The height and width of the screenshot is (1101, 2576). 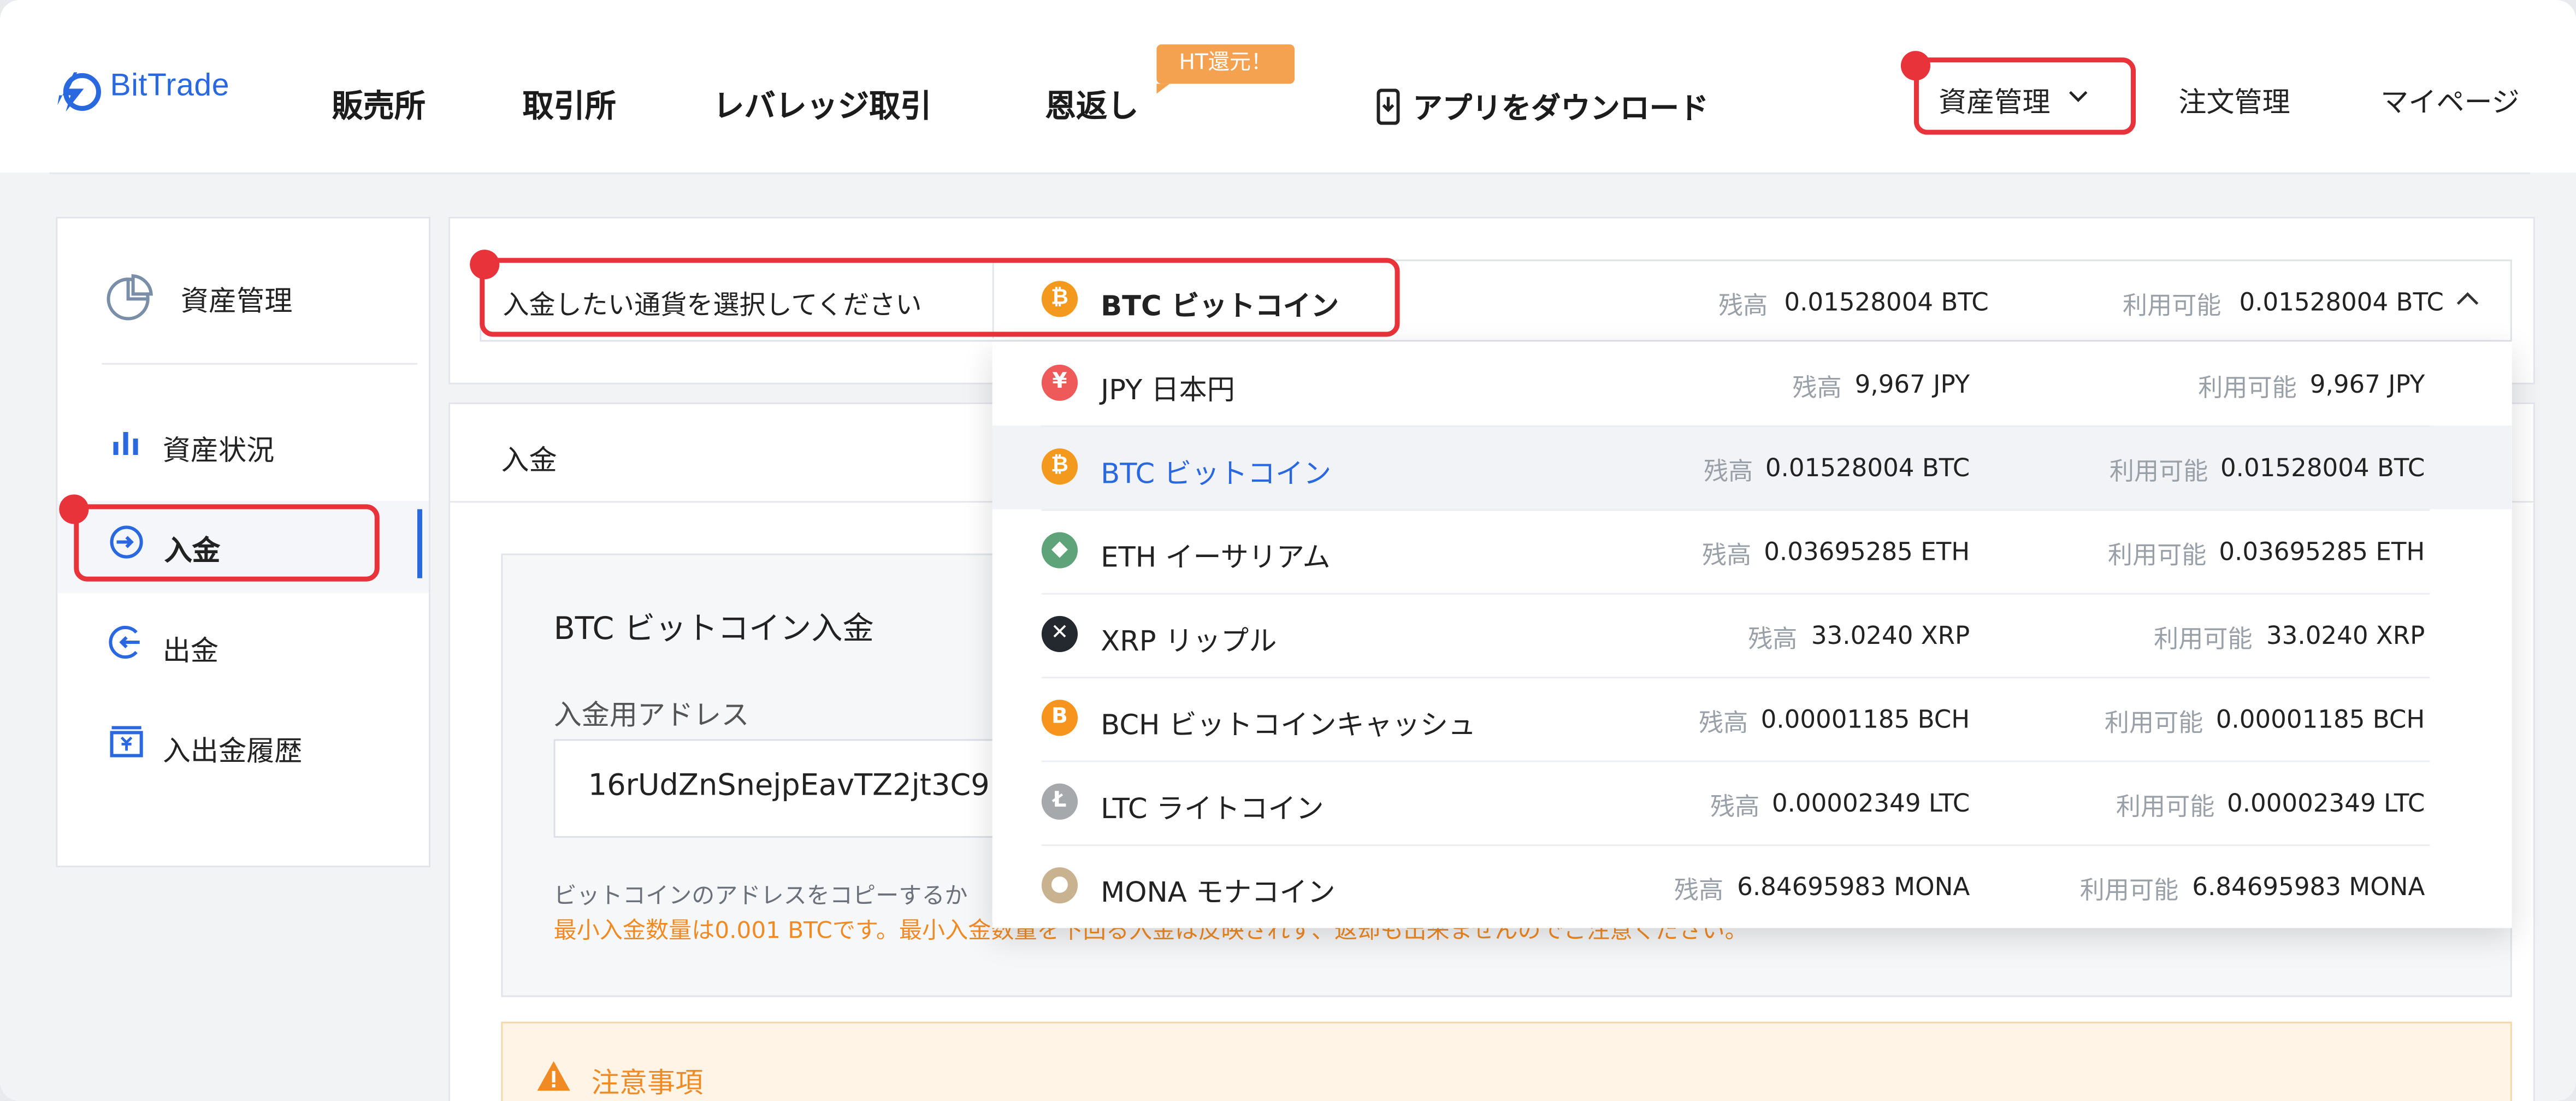 I want to click on option-label: LTC ライトコイン, so click(x=1212, y=809).